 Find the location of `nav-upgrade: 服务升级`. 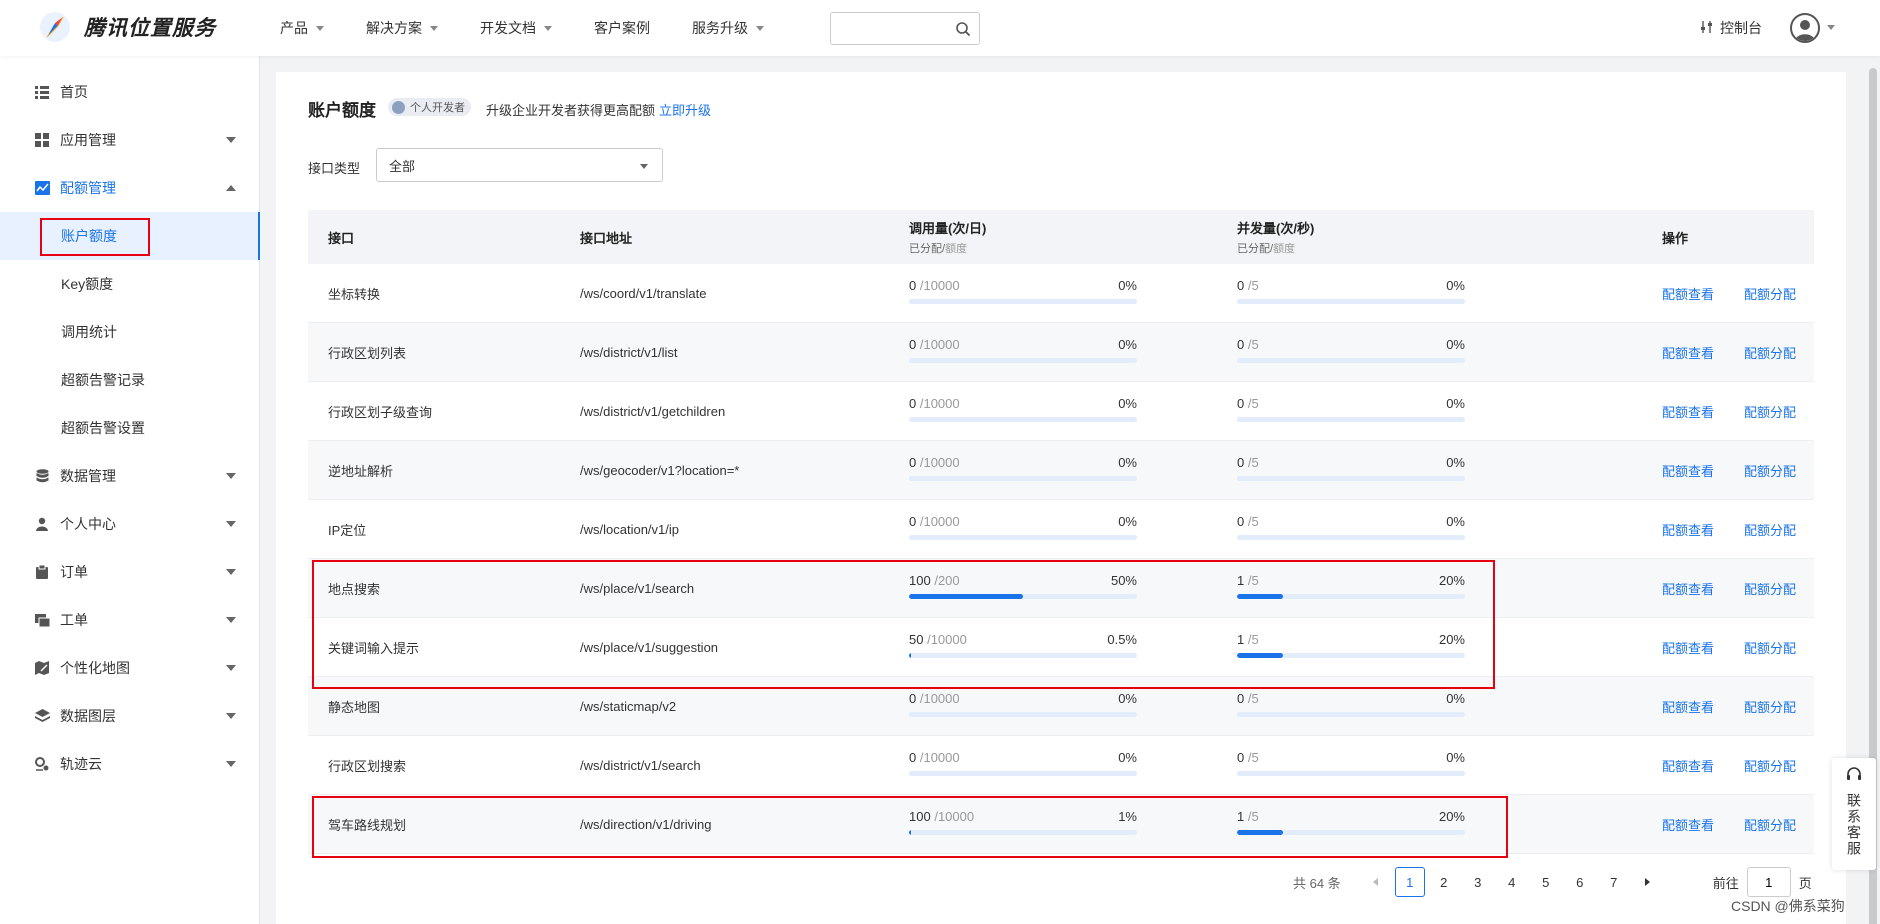

nav-upgrade: 服务升级 is located at coordinates (728, 28).